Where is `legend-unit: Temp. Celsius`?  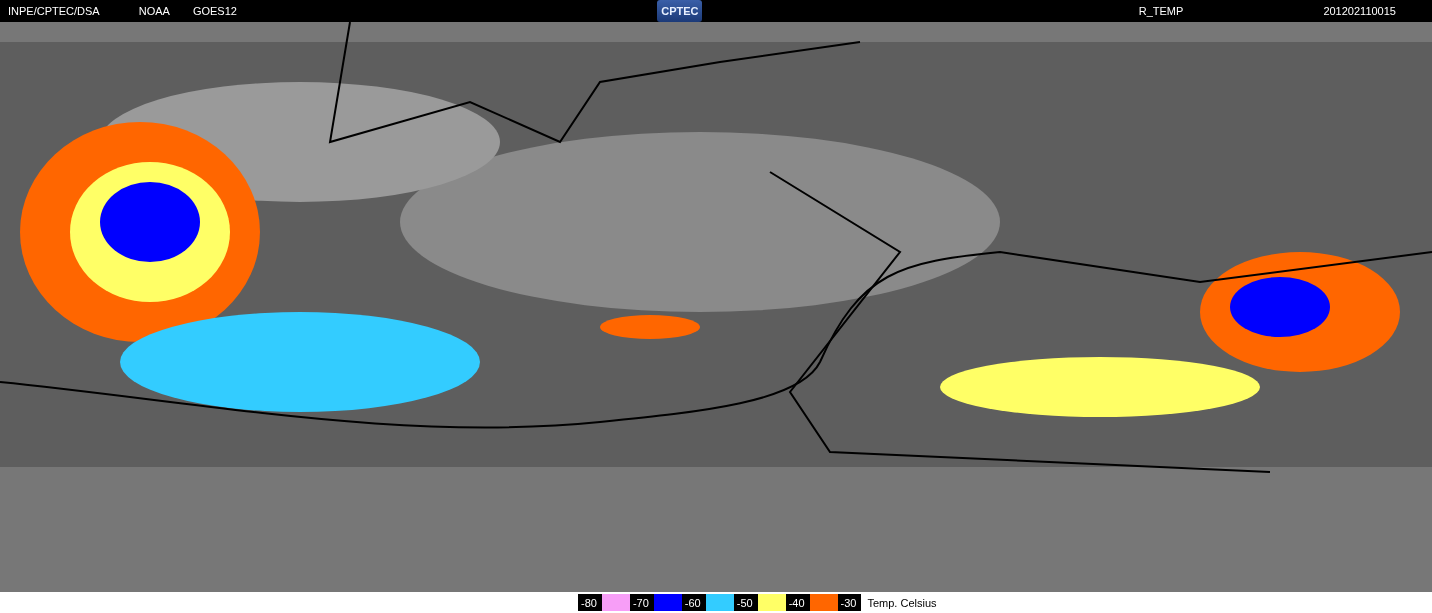 legend-unit: Temp. Celsius is located at coordinates (902, 602).